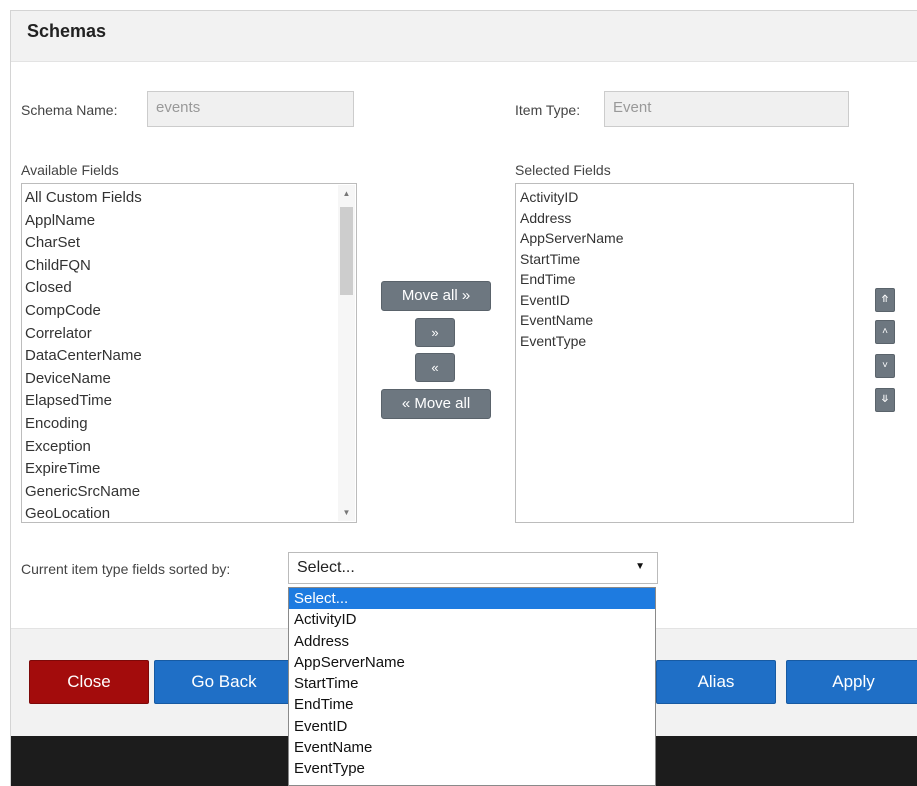  Describe the element at coordinates (686, 279) in the screenshot. I see `list-item: EndTime` at that location.